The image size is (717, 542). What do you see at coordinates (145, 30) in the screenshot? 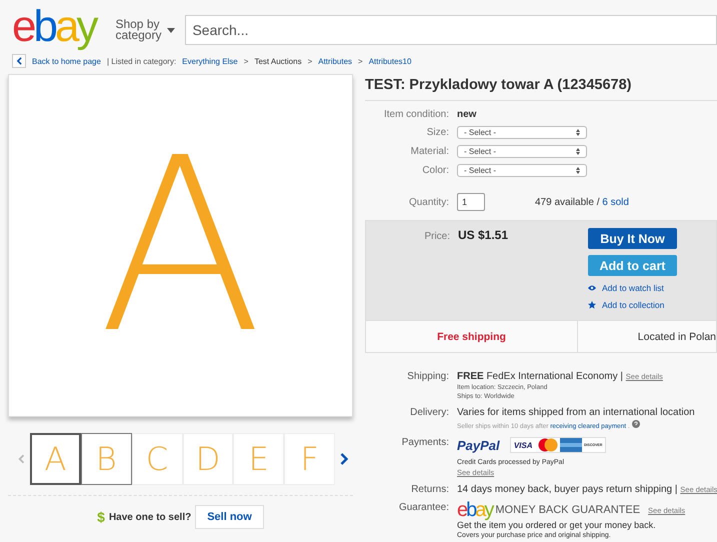
I see `shop-by-category-button: Shop by category` at bounding box center [145, 30].